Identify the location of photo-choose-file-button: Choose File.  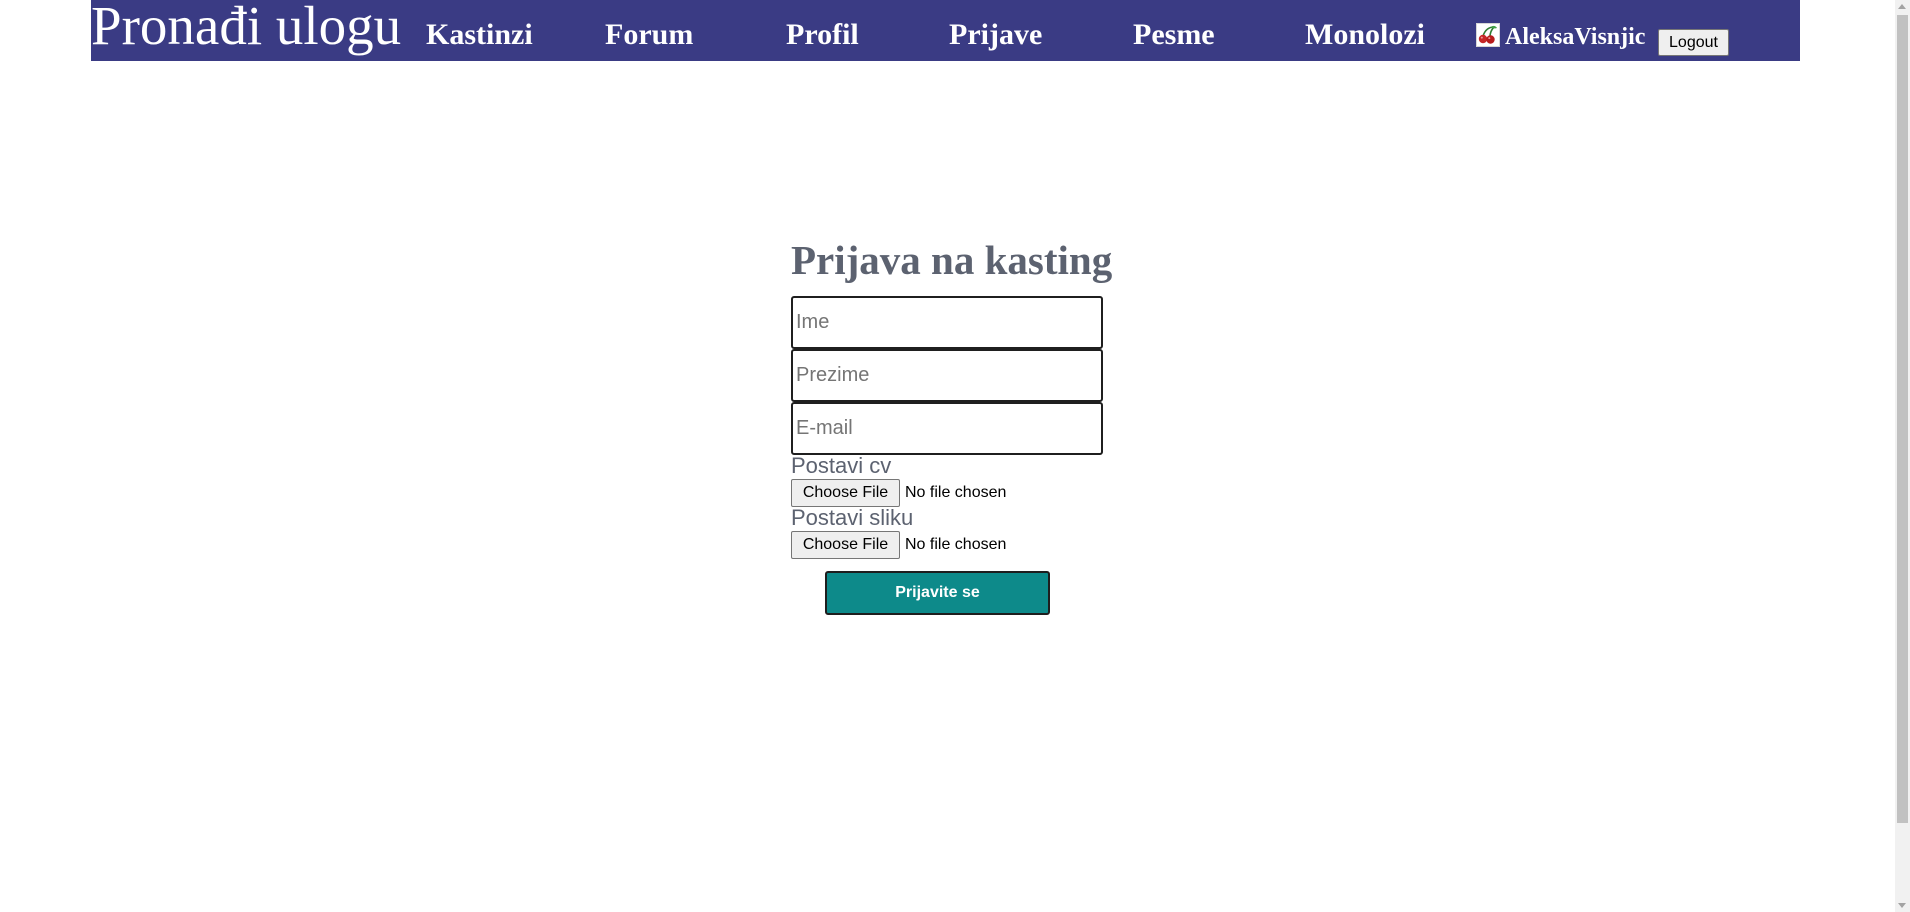
(845, 544).